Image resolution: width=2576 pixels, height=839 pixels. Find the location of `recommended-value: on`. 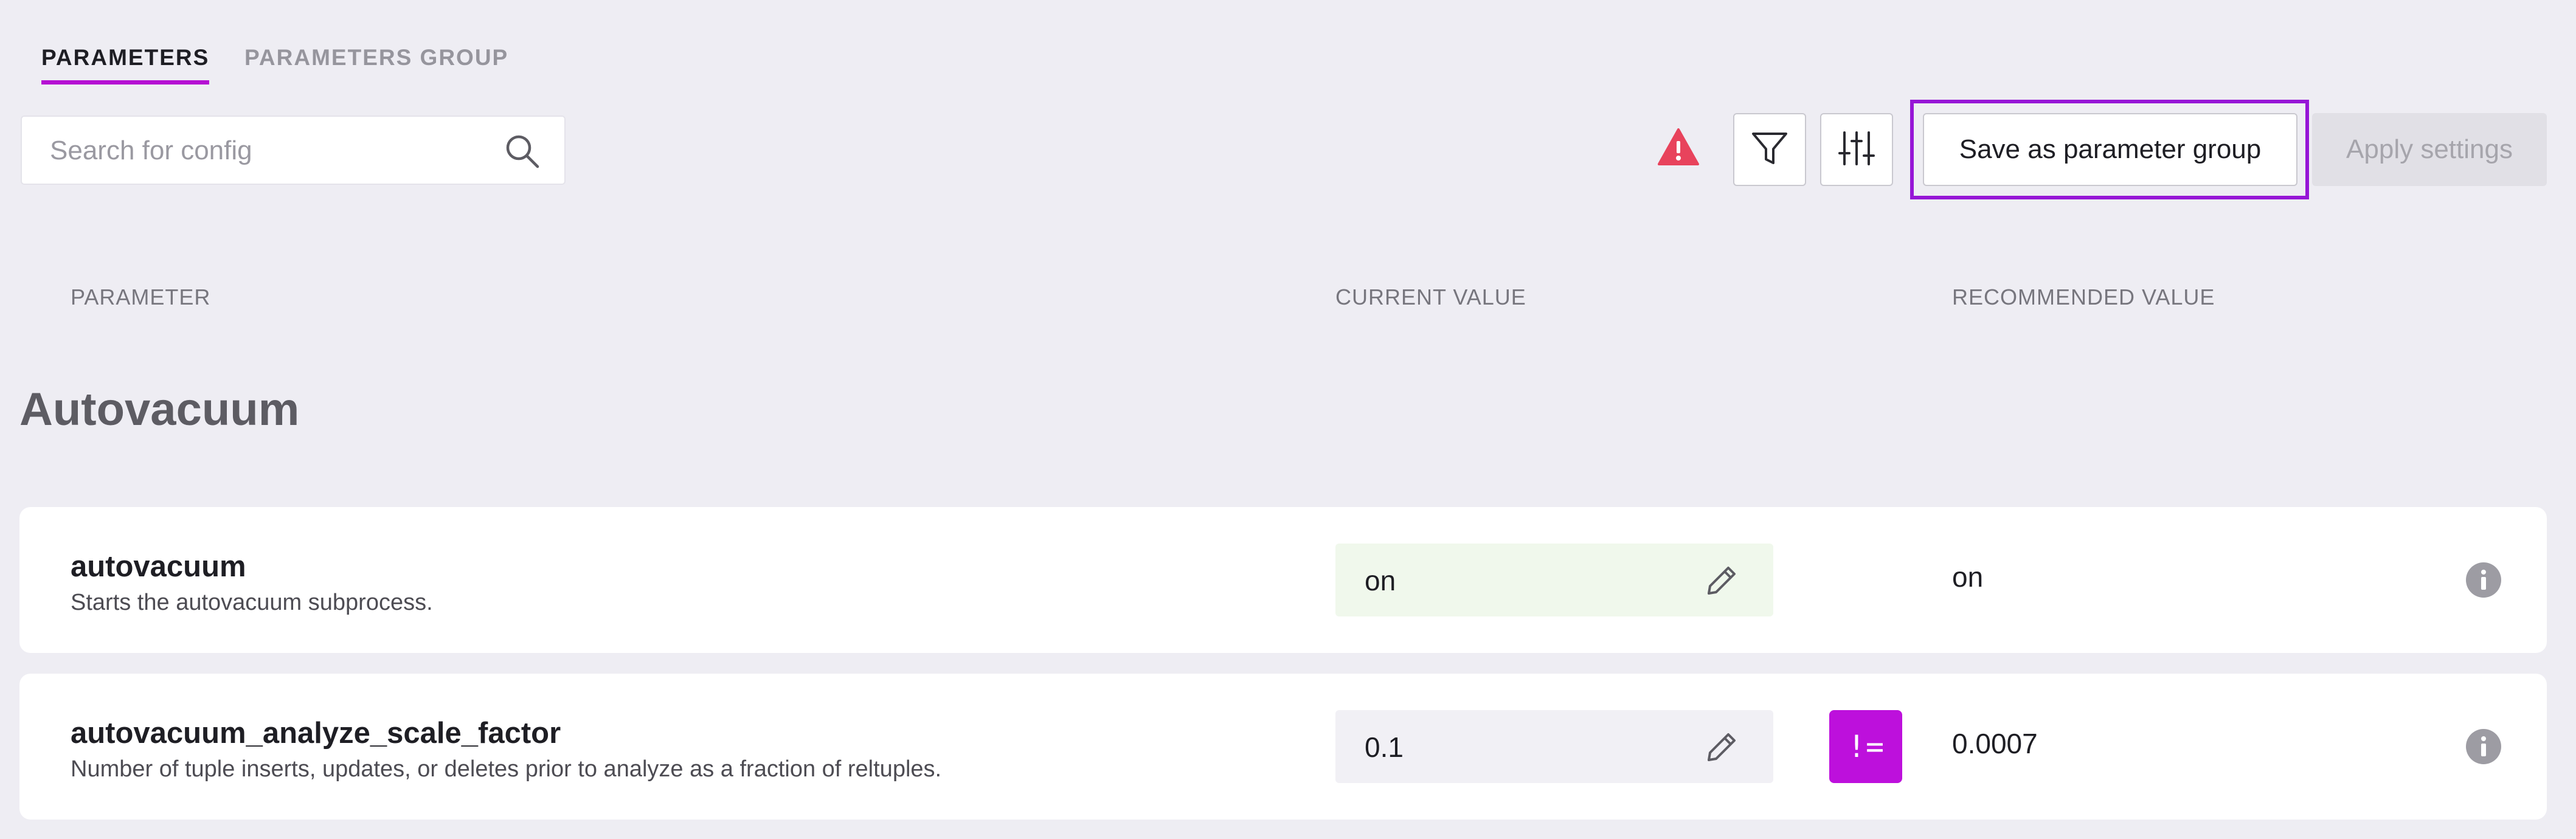

recommended-value: on is located at coordinates (1968, 577).